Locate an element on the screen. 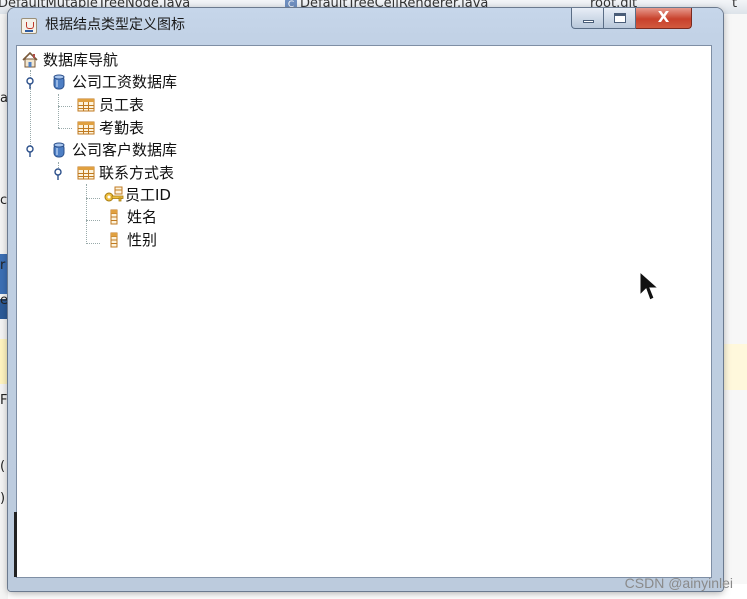 The height and width of the screenshot is (599, 747). maximize-button is located at coordinates (620, 18).